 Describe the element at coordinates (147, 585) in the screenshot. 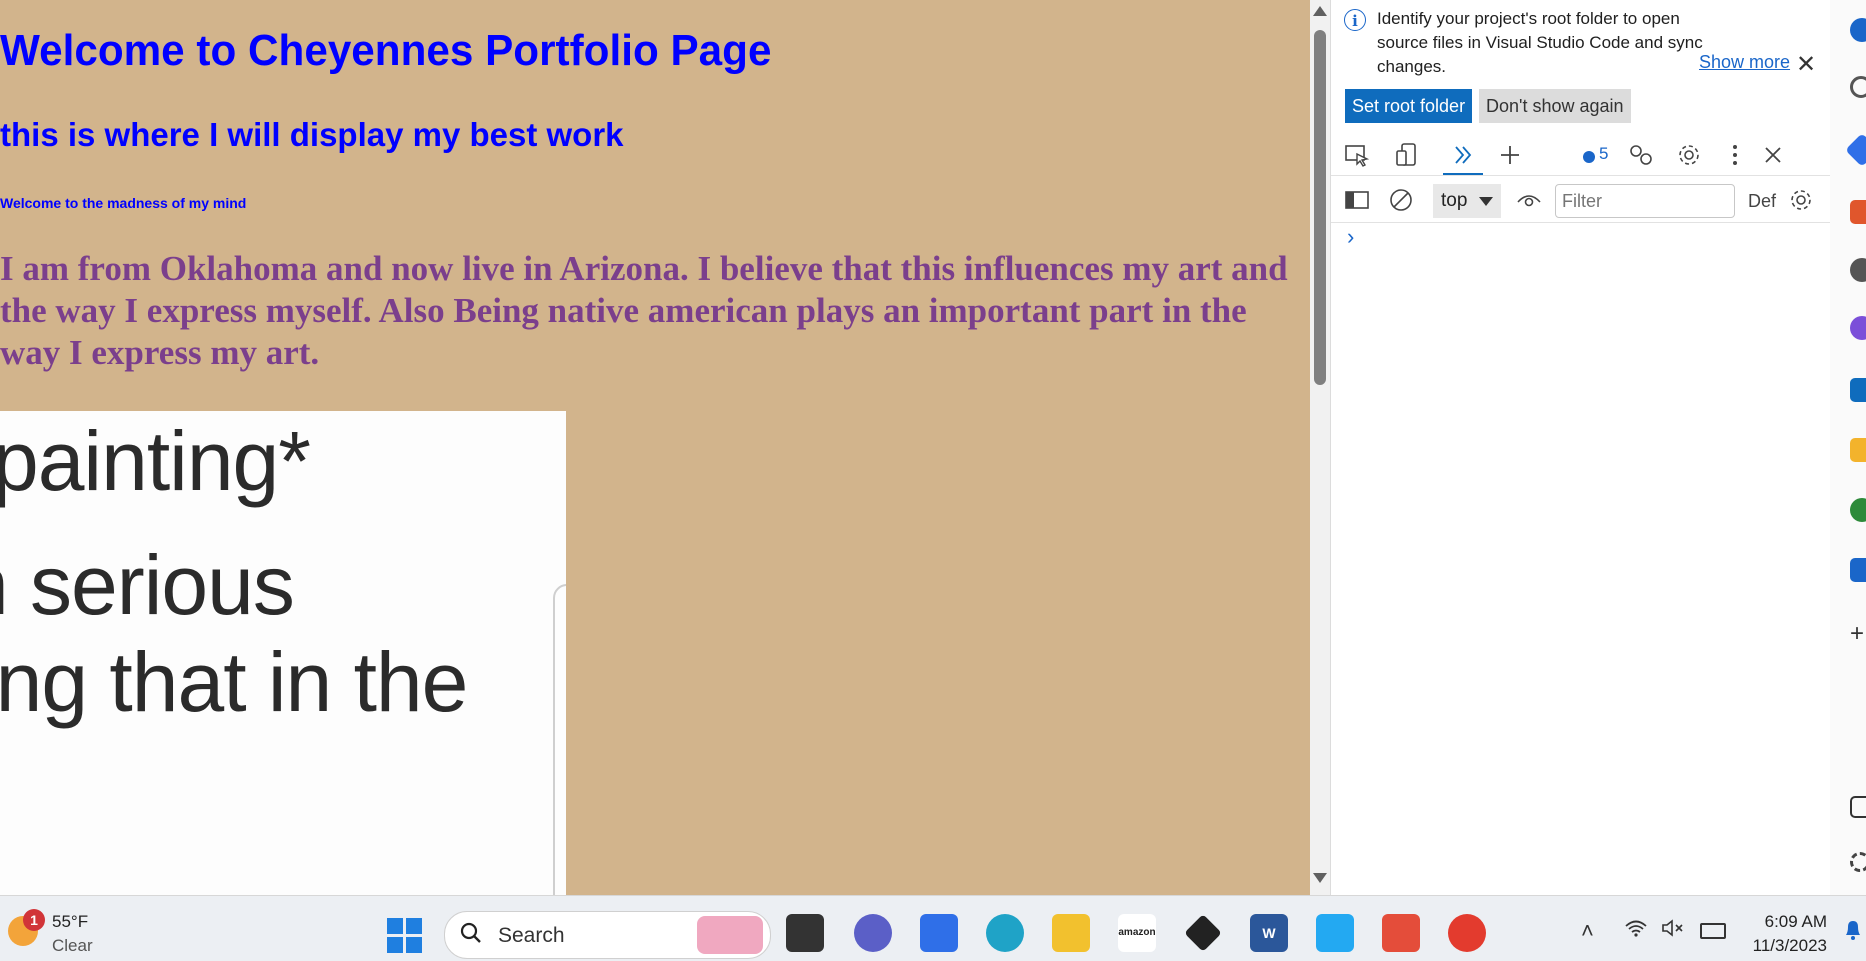

I see `image-text-line-2: n serious` at that location.